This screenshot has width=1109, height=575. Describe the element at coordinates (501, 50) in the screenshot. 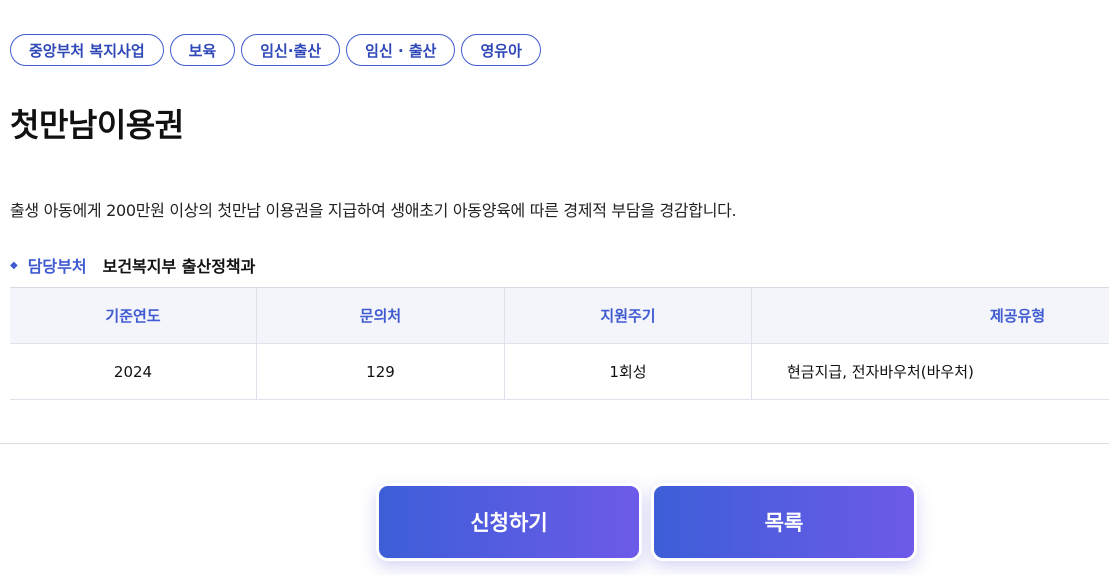

I see `tag-infant: 영유아` at that location.